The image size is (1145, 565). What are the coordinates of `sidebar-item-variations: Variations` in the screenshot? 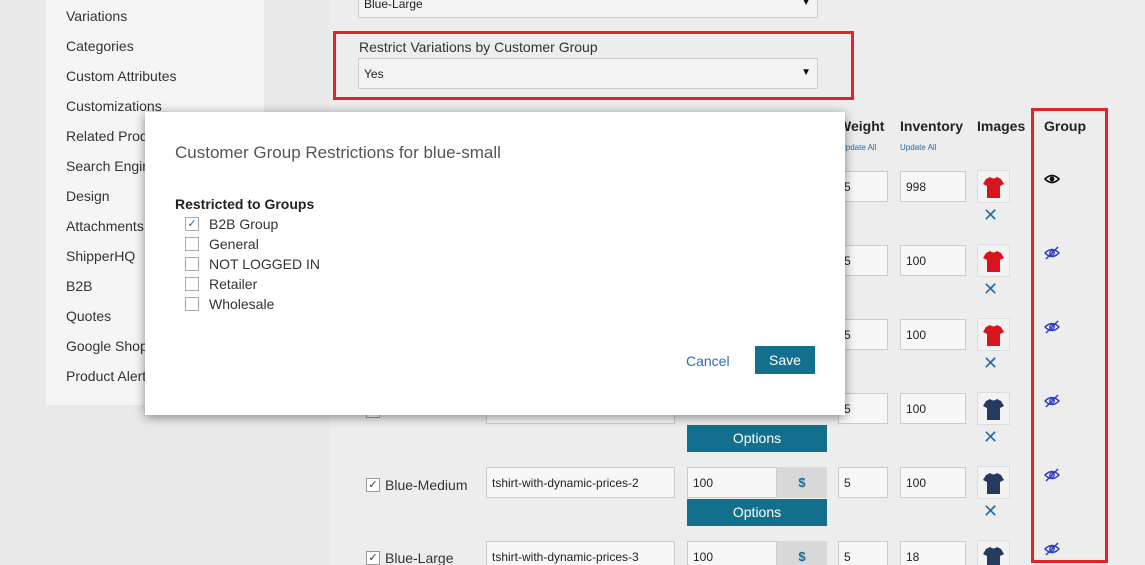 It's located at (96, 16).